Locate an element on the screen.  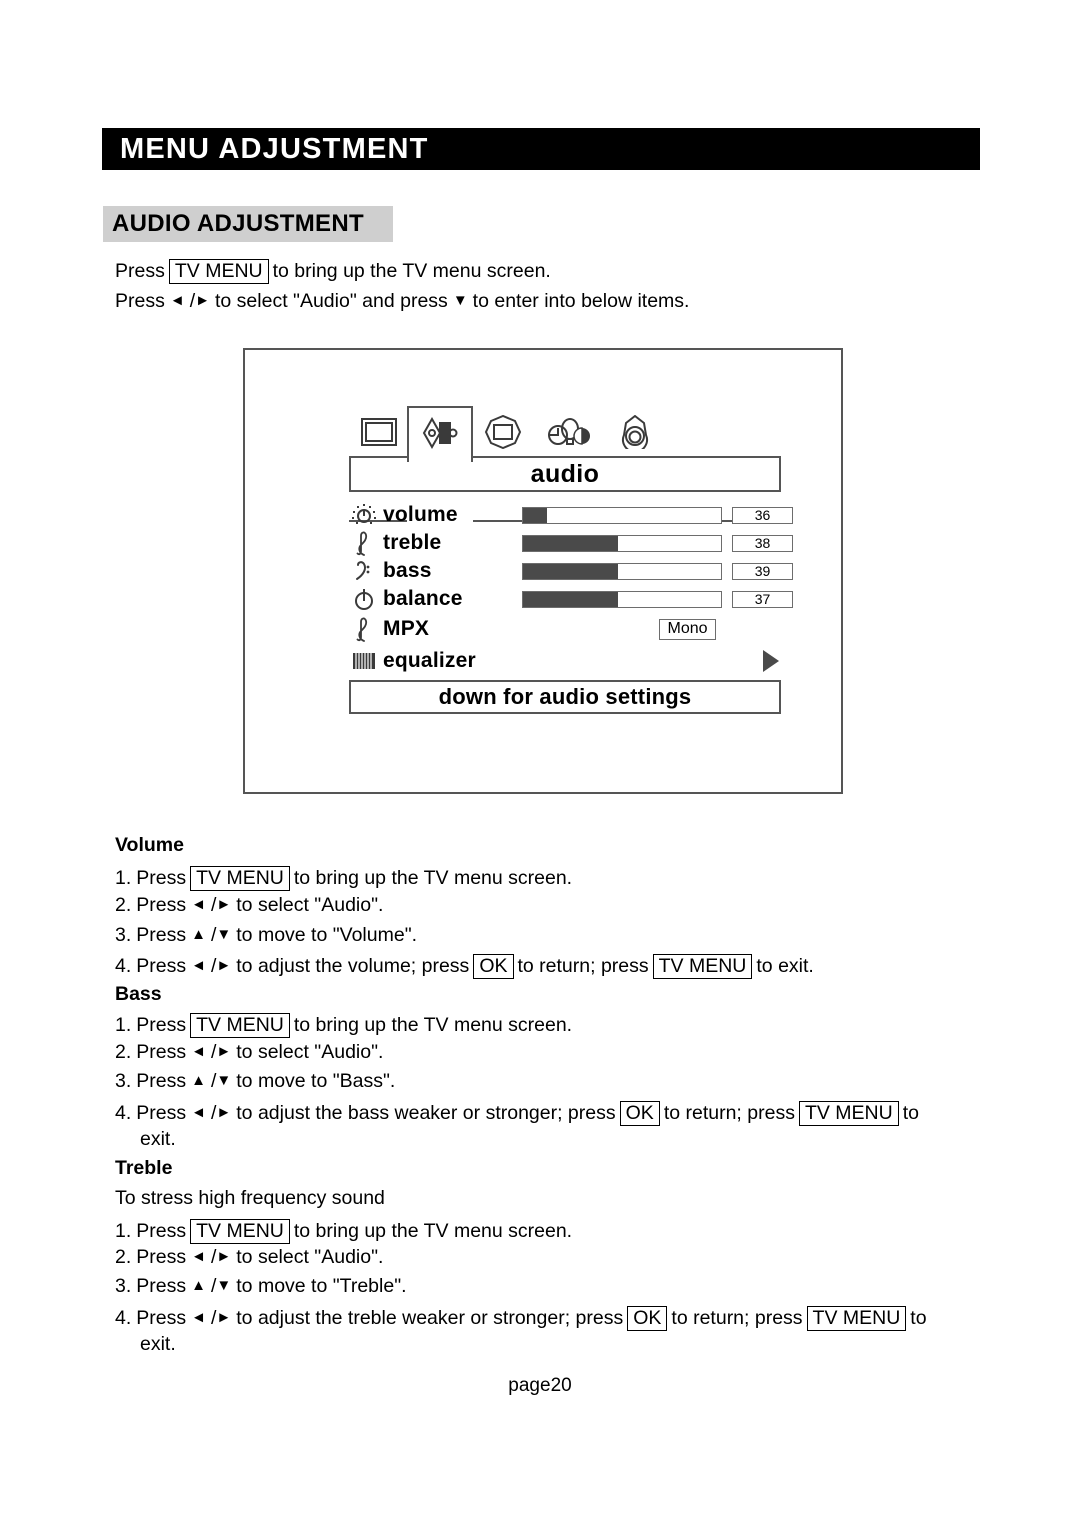
intro-line-2-pre: Press is located at coordinates (140, 301).